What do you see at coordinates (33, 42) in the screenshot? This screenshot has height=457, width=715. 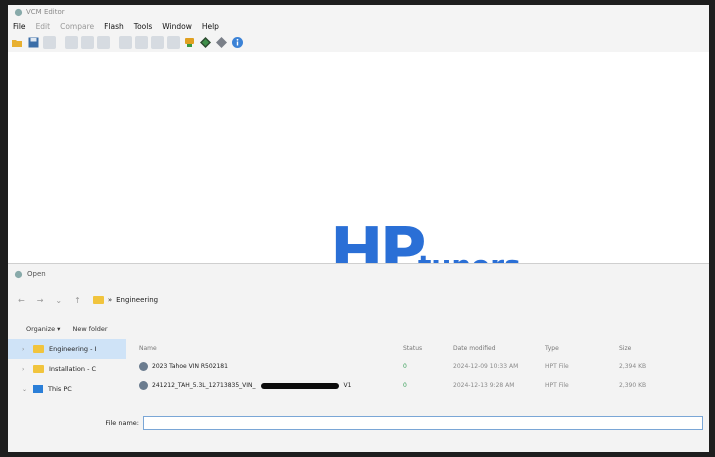 I see `save-icon` at bounding box center [33, 42].